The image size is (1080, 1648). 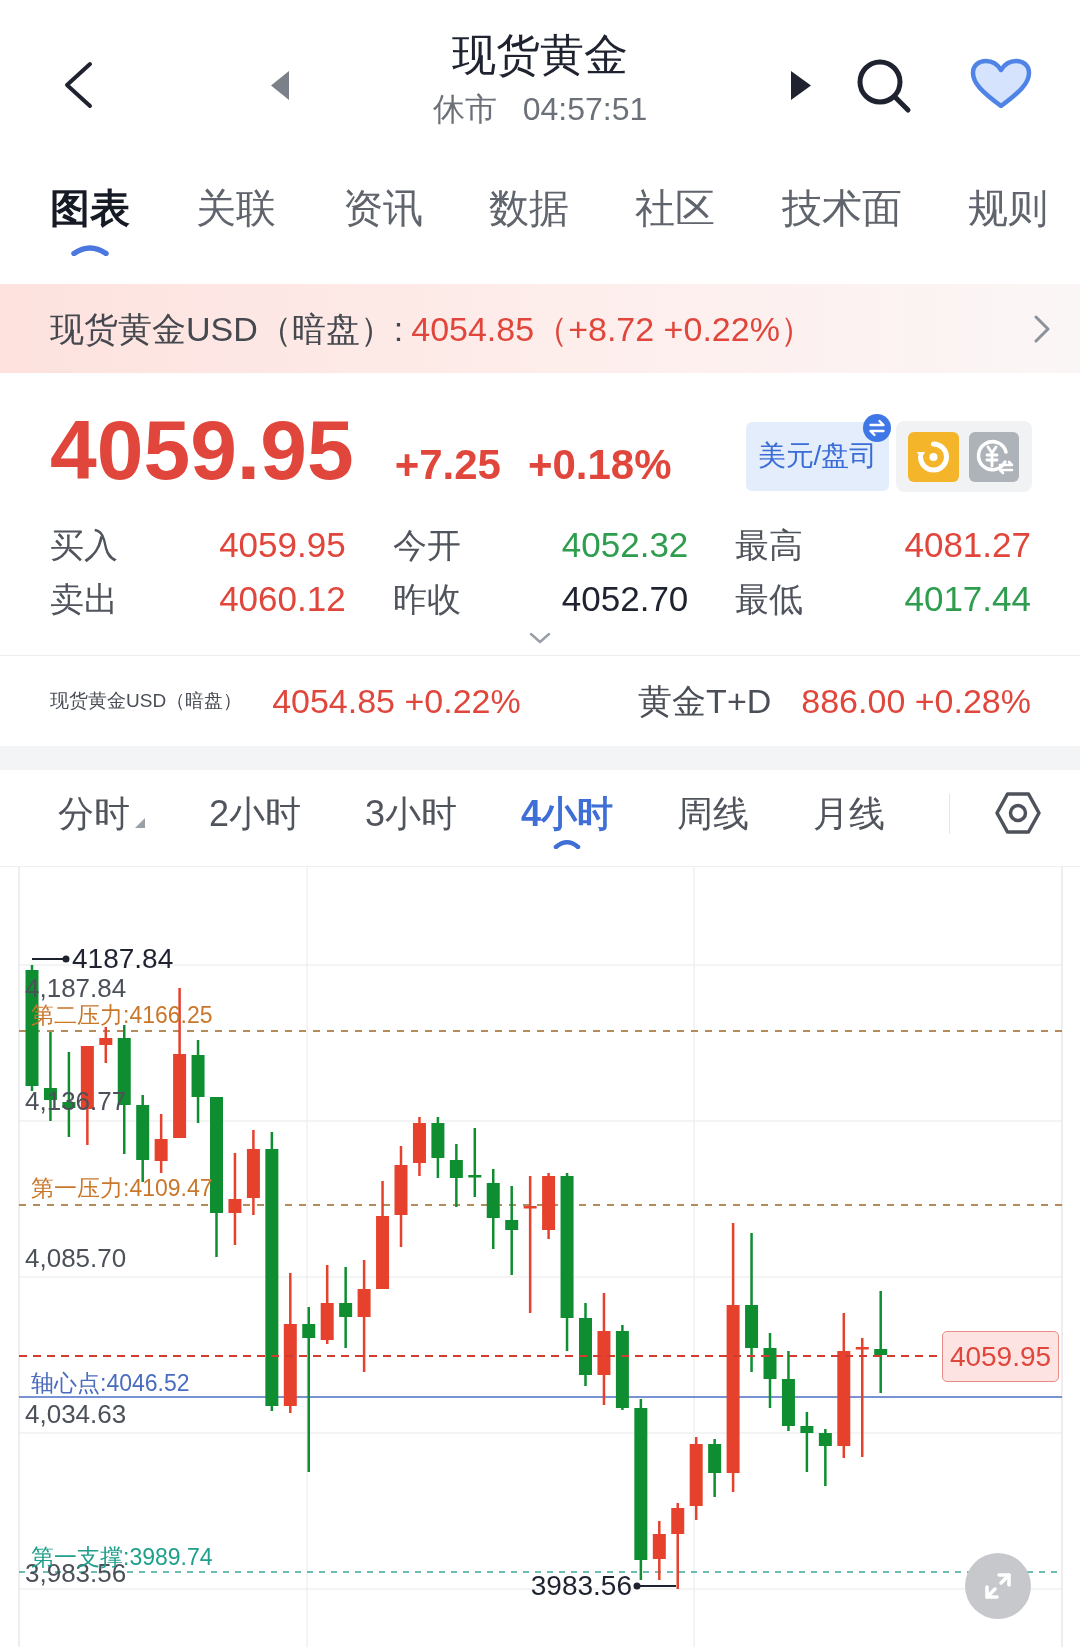 What do you see at coordinates (713, 814) in the screenshot?
I see `period-tab: 周线` at bounding box center [713, 814].